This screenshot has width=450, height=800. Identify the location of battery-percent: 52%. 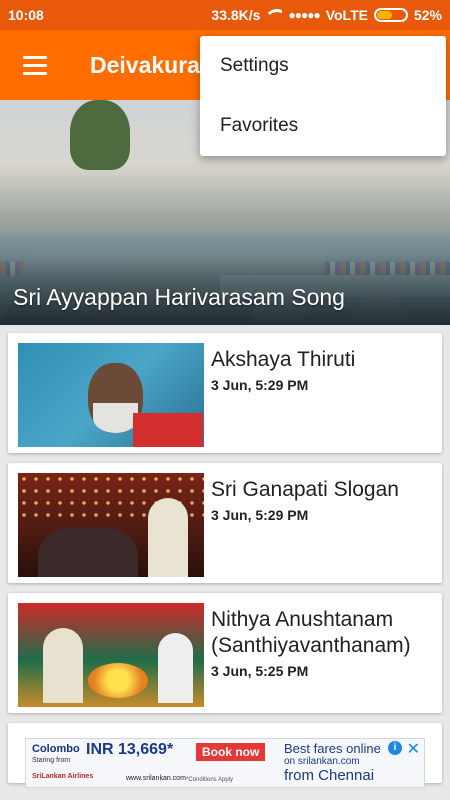
(427, 15).